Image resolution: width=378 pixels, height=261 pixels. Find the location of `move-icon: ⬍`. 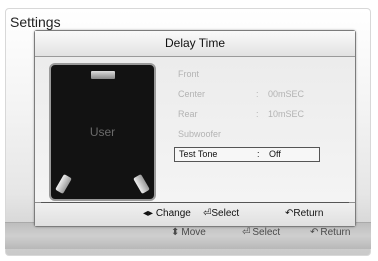

move-icon: ⬍ is located at coordinates (175, 232).